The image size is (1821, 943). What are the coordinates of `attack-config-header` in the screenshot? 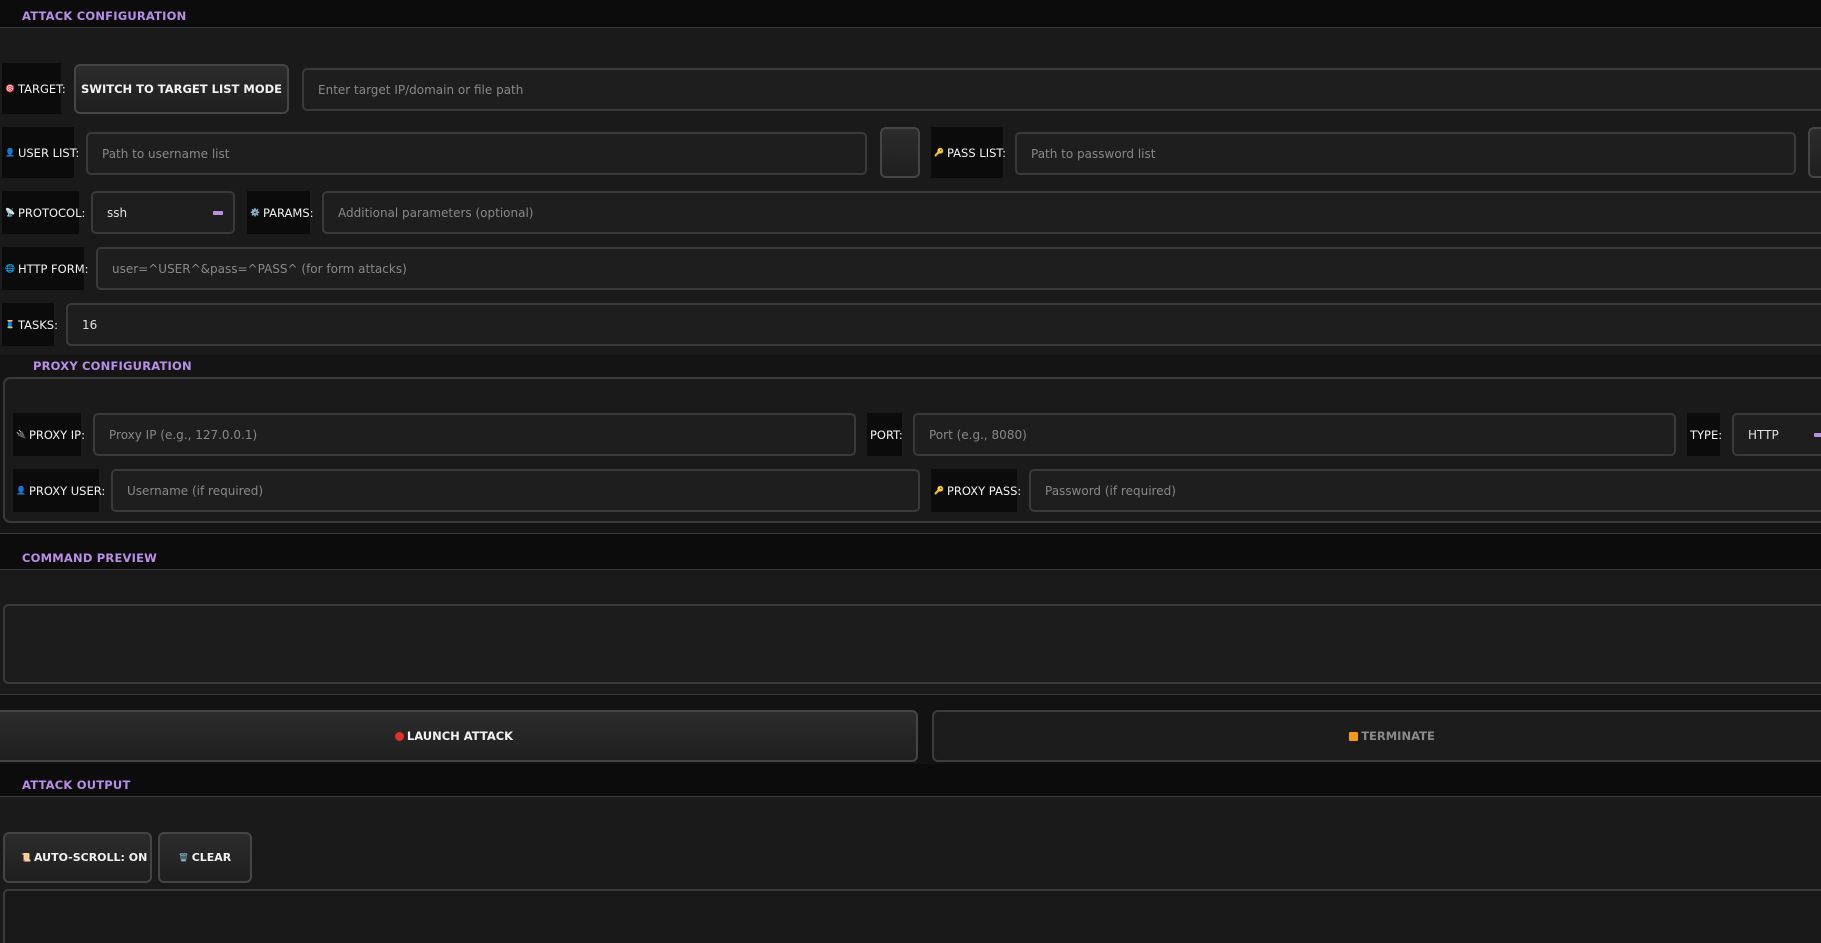 It's located at (910, 13).